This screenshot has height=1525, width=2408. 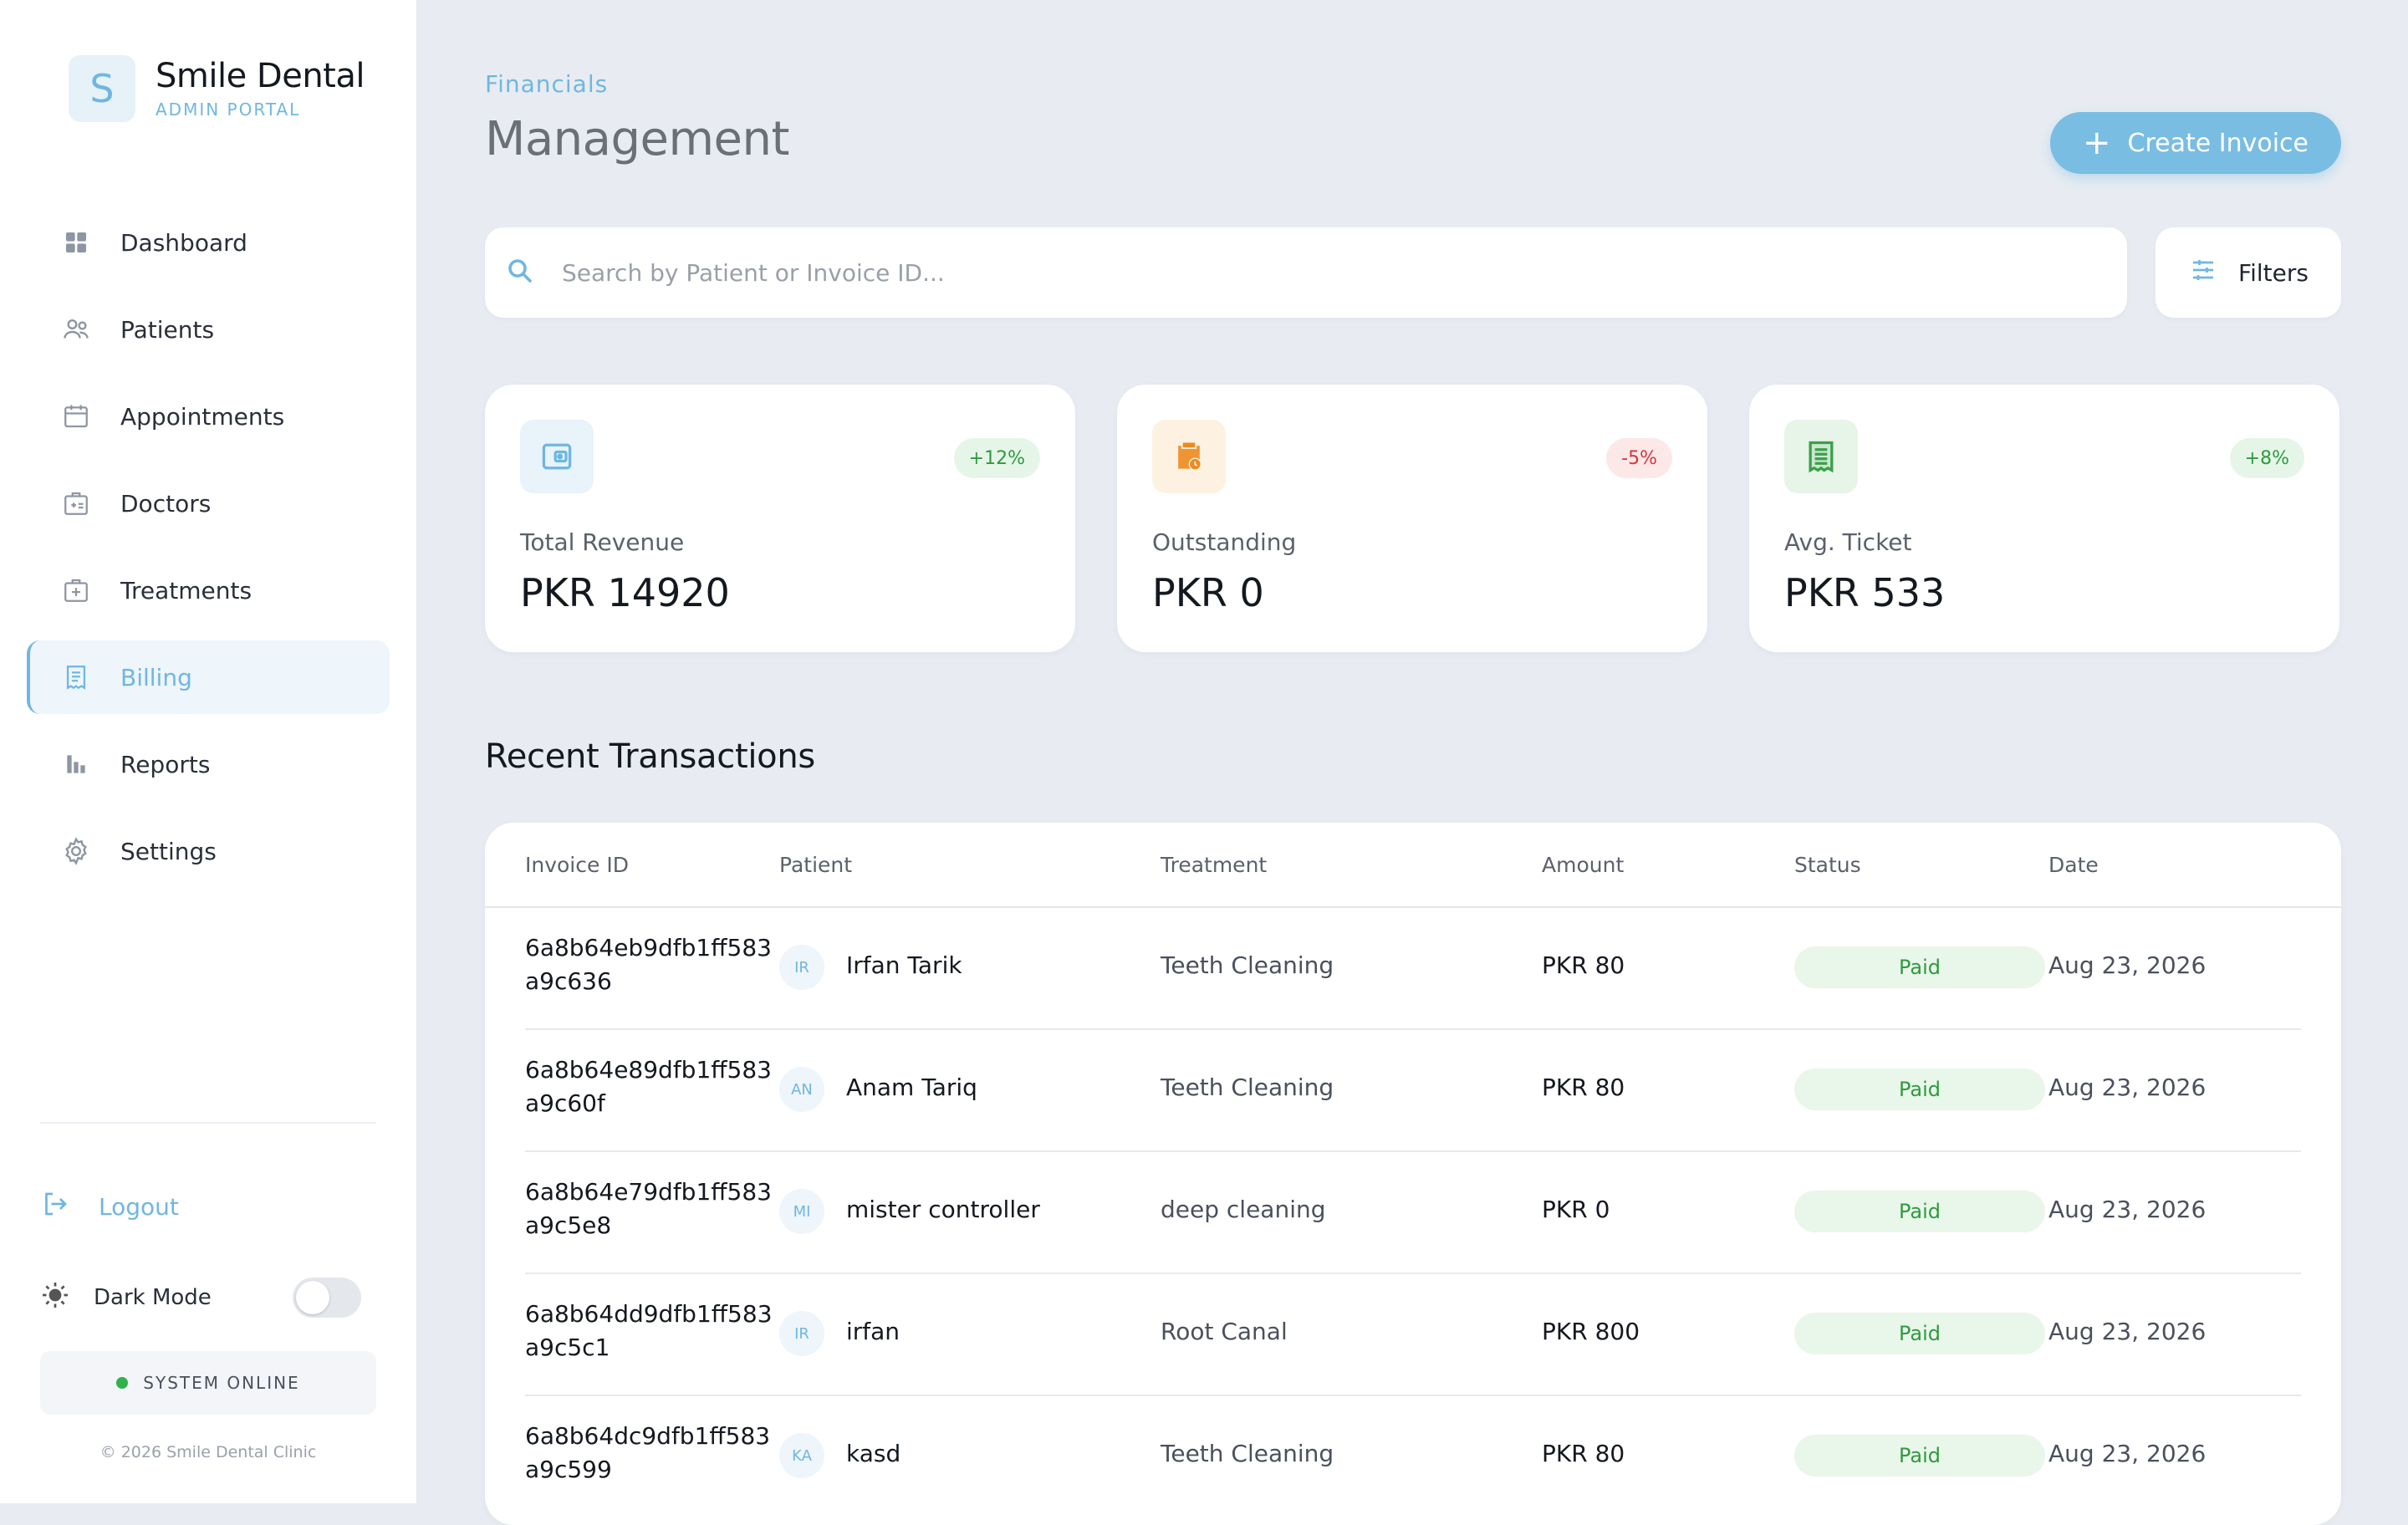 What do you see at coordinates (911, 1087) in the screenshot?
I see `patient-name: Anam Tariq` at bounding box center [911, 1087].